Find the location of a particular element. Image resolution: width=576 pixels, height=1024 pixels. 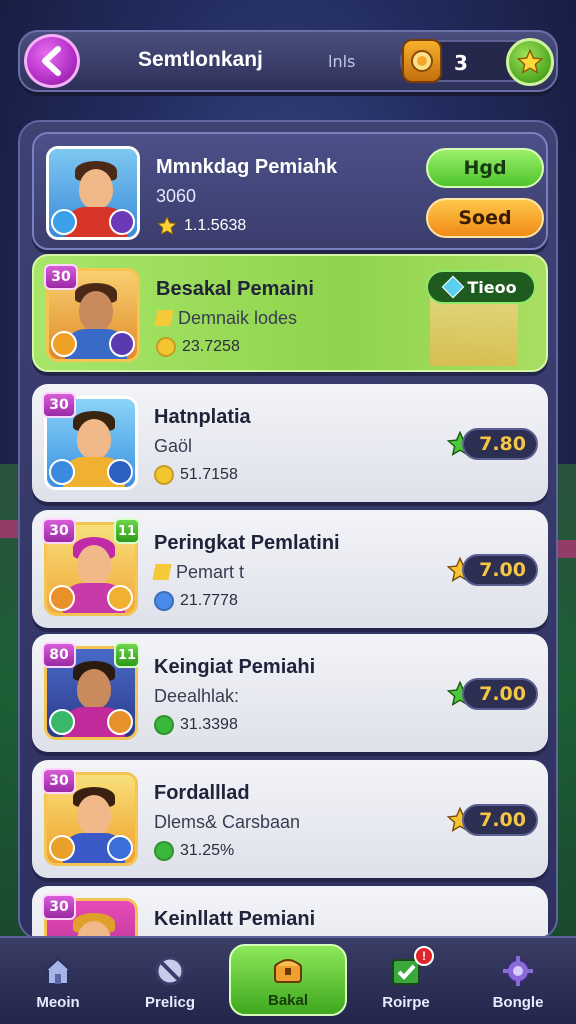

nav-item-chest: Bakal is located at coordinates (288, 980).